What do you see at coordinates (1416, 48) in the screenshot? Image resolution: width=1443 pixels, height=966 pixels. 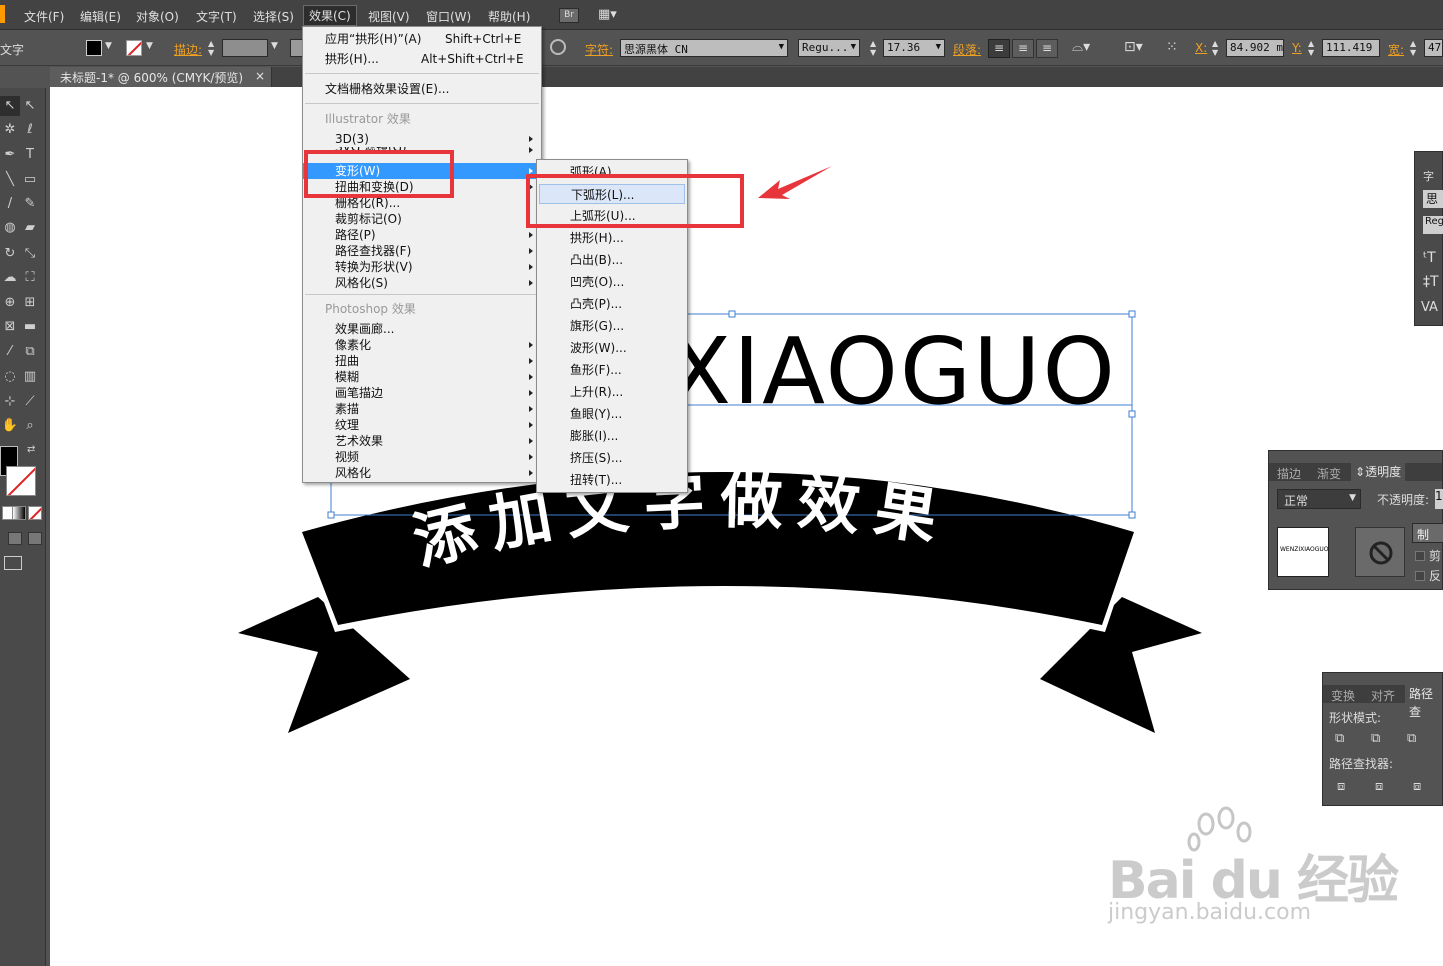 I see `width-stepper: ▲ ▼` at bounding box center [1416, 48].